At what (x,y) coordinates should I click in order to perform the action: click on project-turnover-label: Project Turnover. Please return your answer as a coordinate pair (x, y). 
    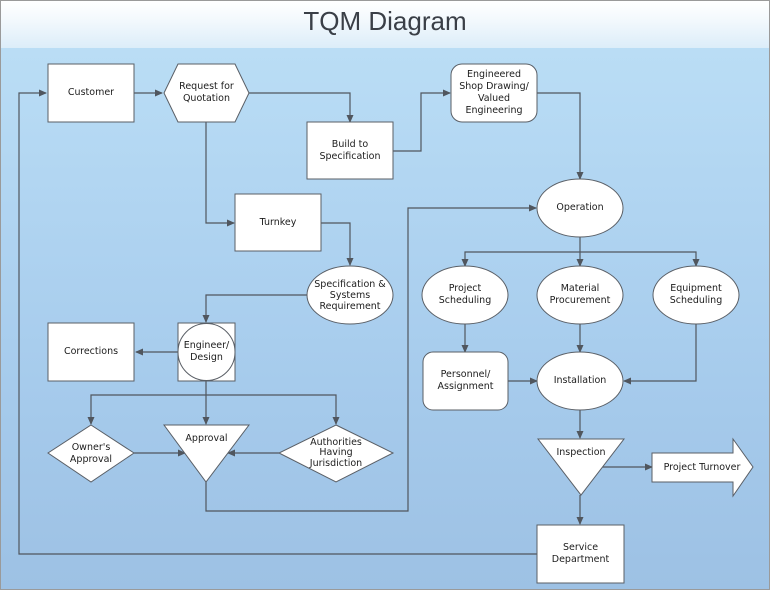
    Looking at the image, I should click on (702, 467).